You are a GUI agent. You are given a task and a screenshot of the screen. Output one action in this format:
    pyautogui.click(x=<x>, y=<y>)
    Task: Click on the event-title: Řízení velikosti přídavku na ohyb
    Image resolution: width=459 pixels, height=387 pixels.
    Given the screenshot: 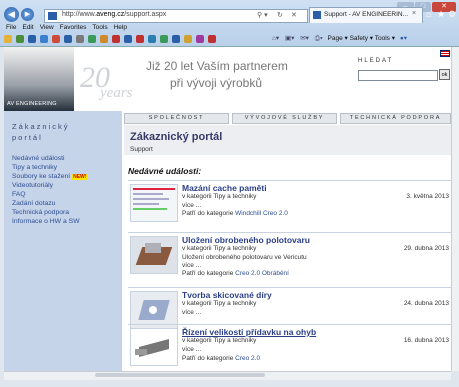 What is the action you would take?
    pyautogui.click(x=249, y=332)
    